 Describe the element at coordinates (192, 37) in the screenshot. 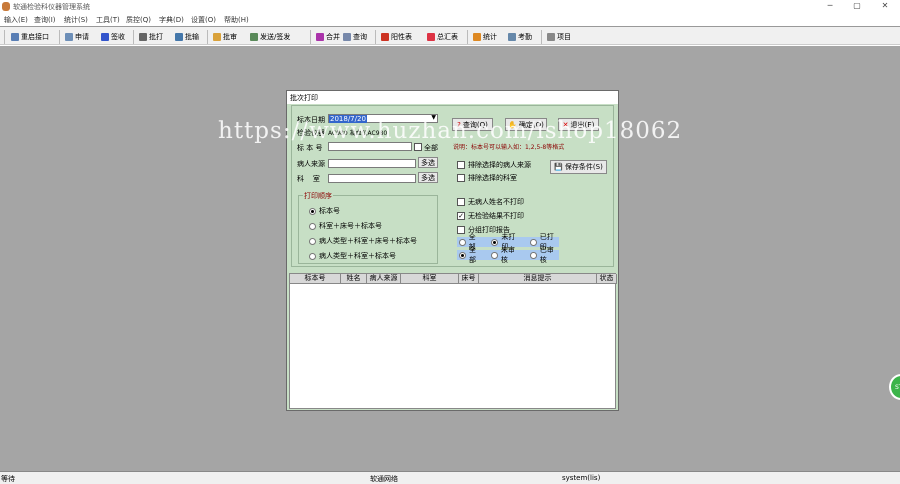

I see `toolbar-button-label: 批输` at that location.